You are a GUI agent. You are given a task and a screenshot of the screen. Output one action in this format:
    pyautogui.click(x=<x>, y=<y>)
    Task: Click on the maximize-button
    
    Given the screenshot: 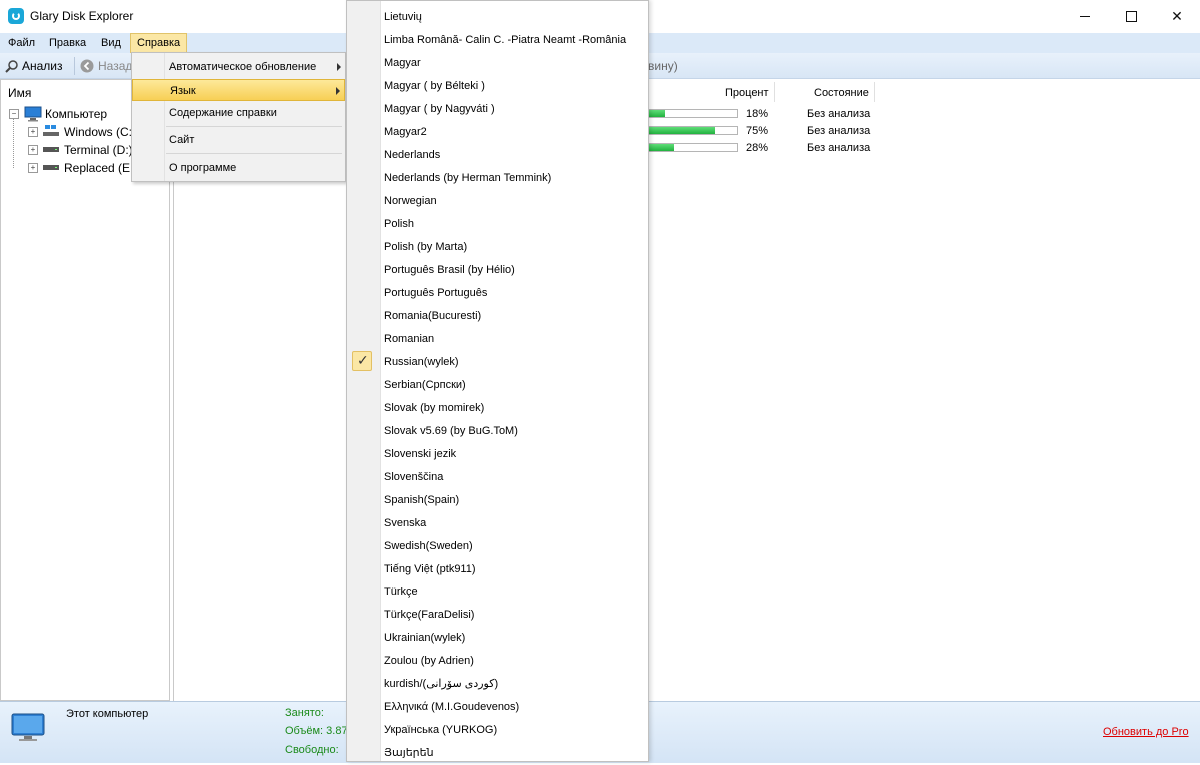 What is the action you would take?
    pyautogui.click(x=1131, y=16)
    